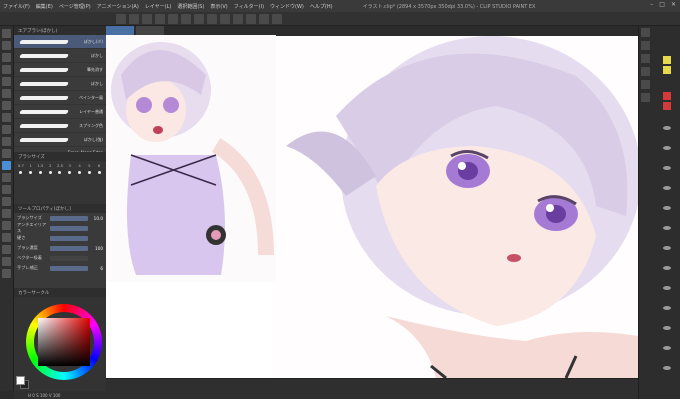 The height and width of the screenshot is (399, 680). I want to click on menu-selection: 選択範囲(S), so click(190, 6).